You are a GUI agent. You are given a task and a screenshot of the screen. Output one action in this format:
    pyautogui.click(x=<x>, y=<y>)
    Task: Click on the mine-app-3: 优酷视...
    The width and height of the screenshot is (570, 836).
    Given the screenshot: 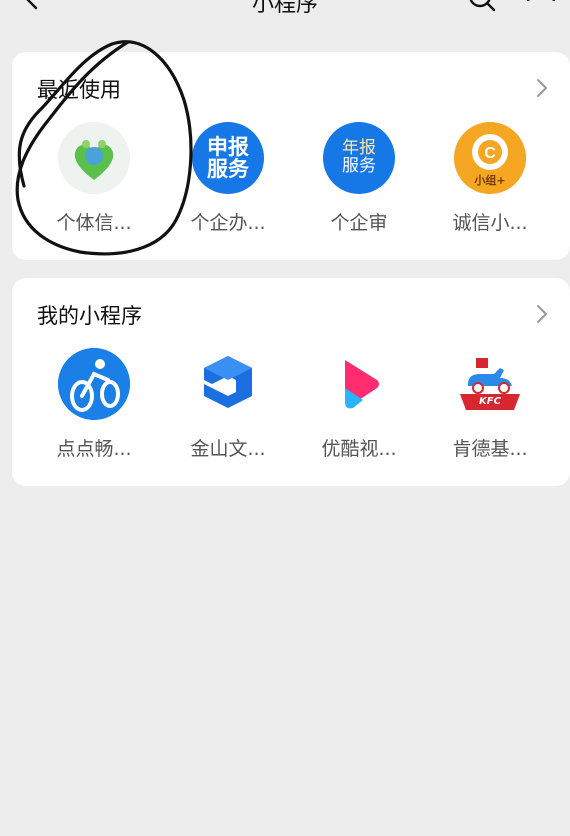 What is the action you would take?
    pyautogui.click(x=359, y=408)
    